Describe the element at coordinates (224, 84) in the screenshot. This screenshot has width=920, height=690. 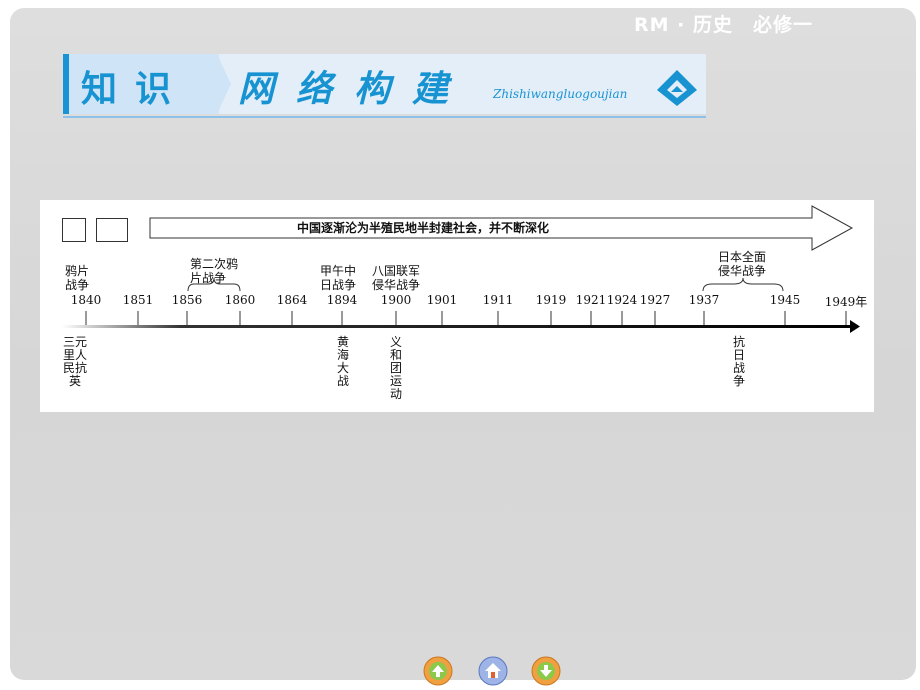
I see `banner-separator` at that location.